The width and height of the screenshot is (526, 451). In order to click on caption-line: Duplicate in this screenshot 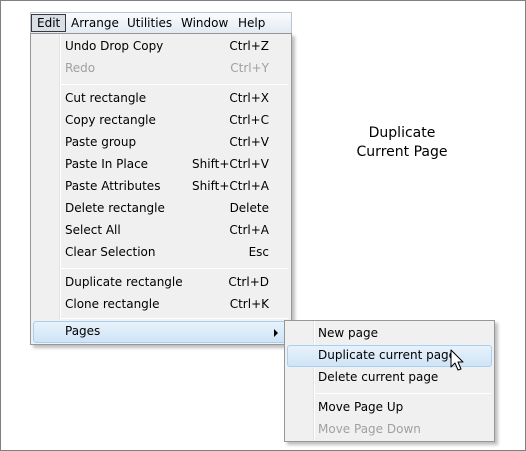, I will do `click(402, 133)`.